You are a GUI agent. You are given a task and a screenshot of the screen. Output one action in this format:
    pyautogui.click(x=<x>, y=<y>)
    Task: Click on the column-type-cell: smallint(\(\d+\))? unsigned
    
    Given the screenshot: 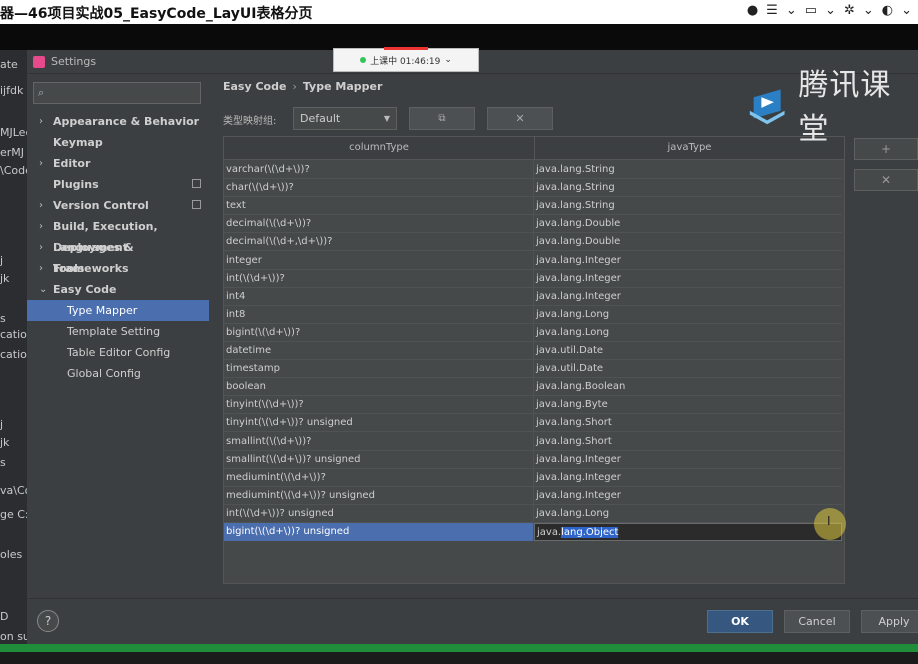 What is the action you would take?
    pyautogui.click(x=379, y=459)
    